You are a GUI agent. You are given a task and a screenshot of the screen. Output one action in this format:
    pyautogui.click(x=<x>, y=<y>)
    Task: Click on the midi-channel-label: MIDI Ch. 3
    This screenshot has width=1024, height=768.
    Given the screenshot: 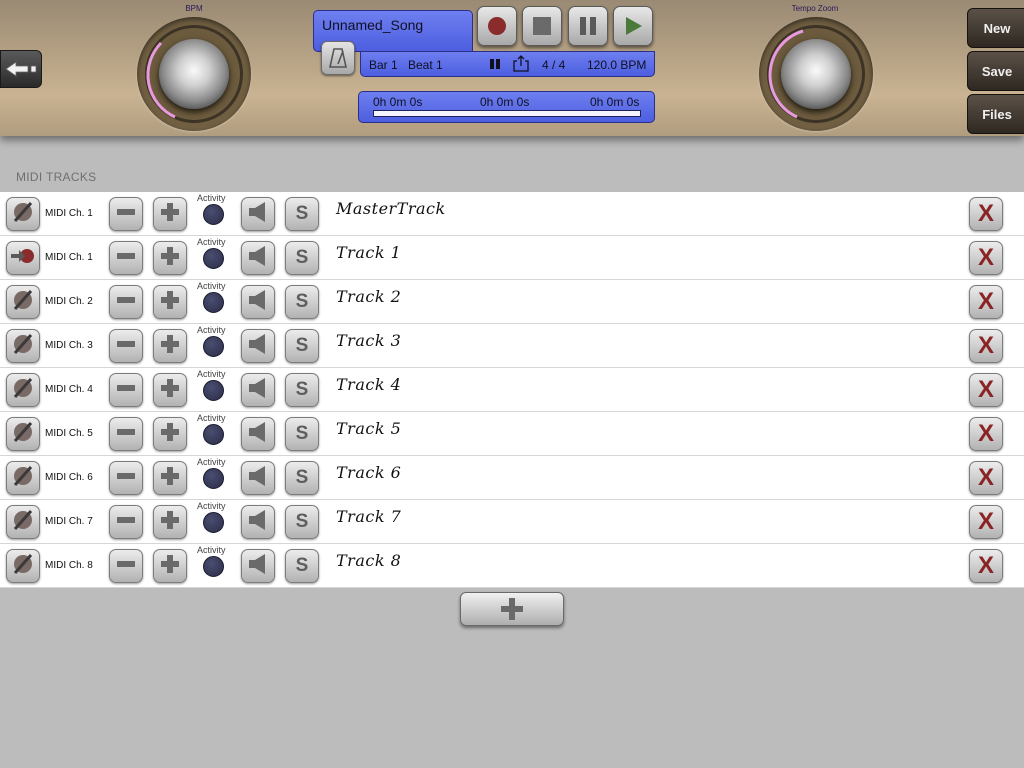 What is the action you would take?
    pyautogui.click(x=69, y=345)
    